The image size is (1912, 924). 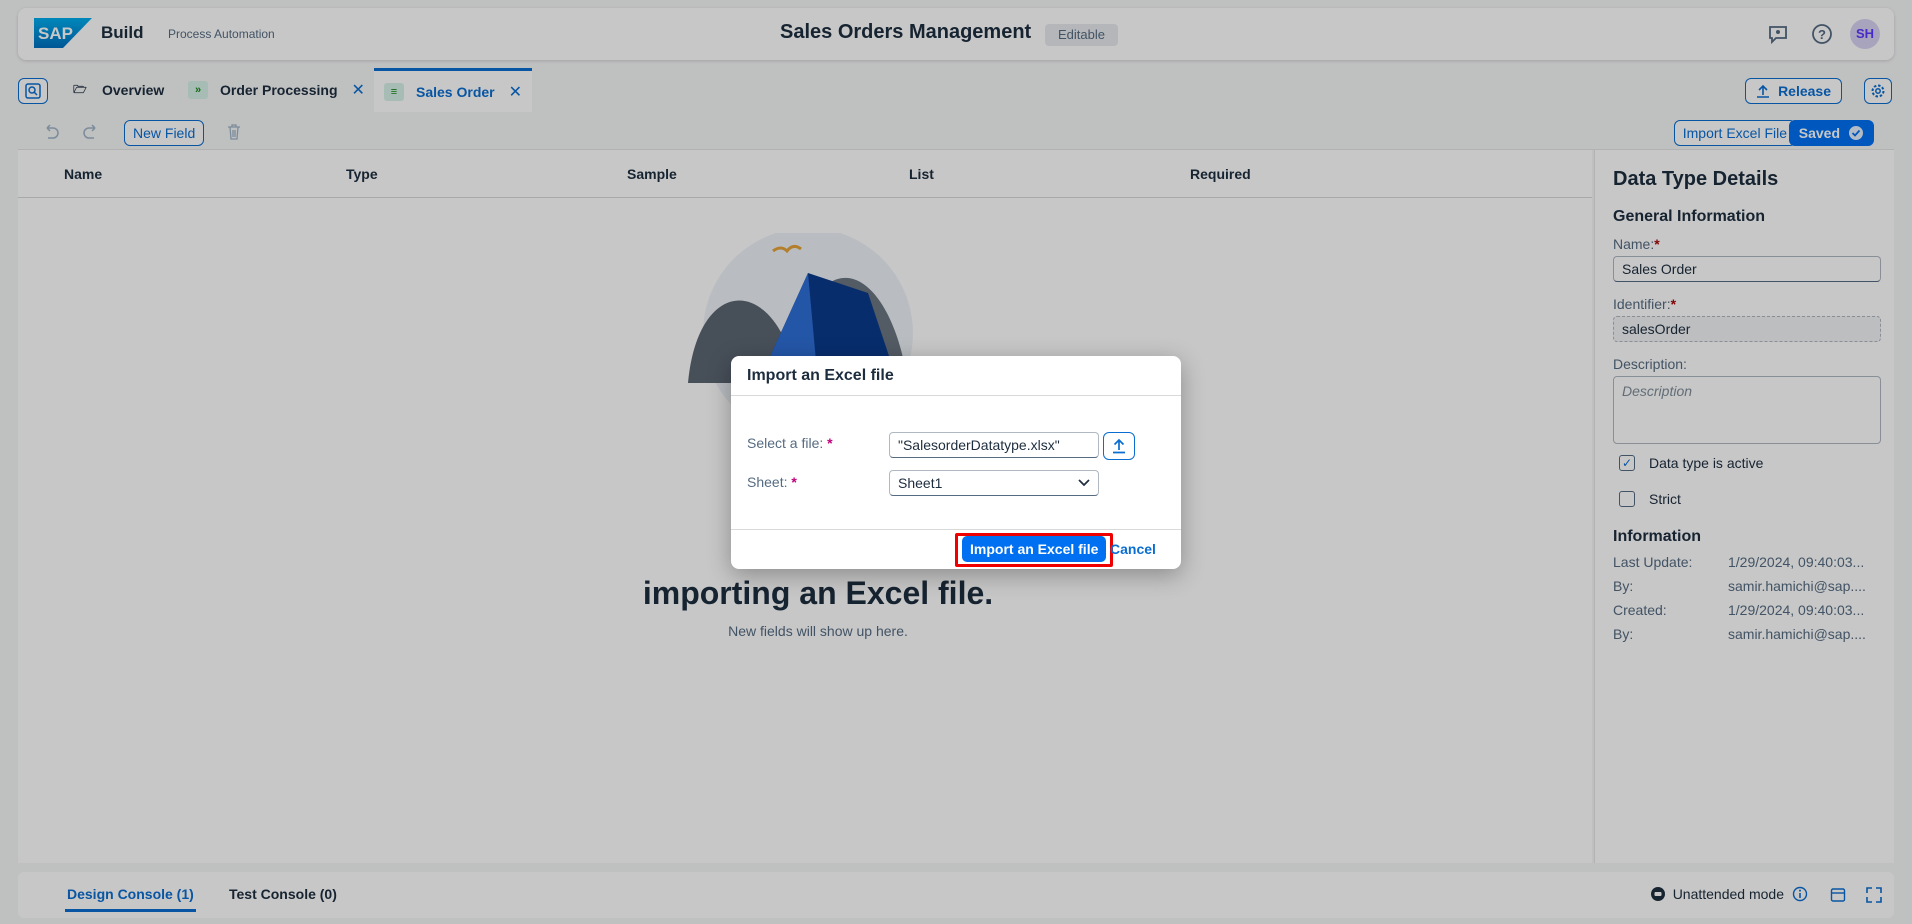 I want to click on file-field: "SalesorderDatatype.xlsx", so click(x=994, y=445).